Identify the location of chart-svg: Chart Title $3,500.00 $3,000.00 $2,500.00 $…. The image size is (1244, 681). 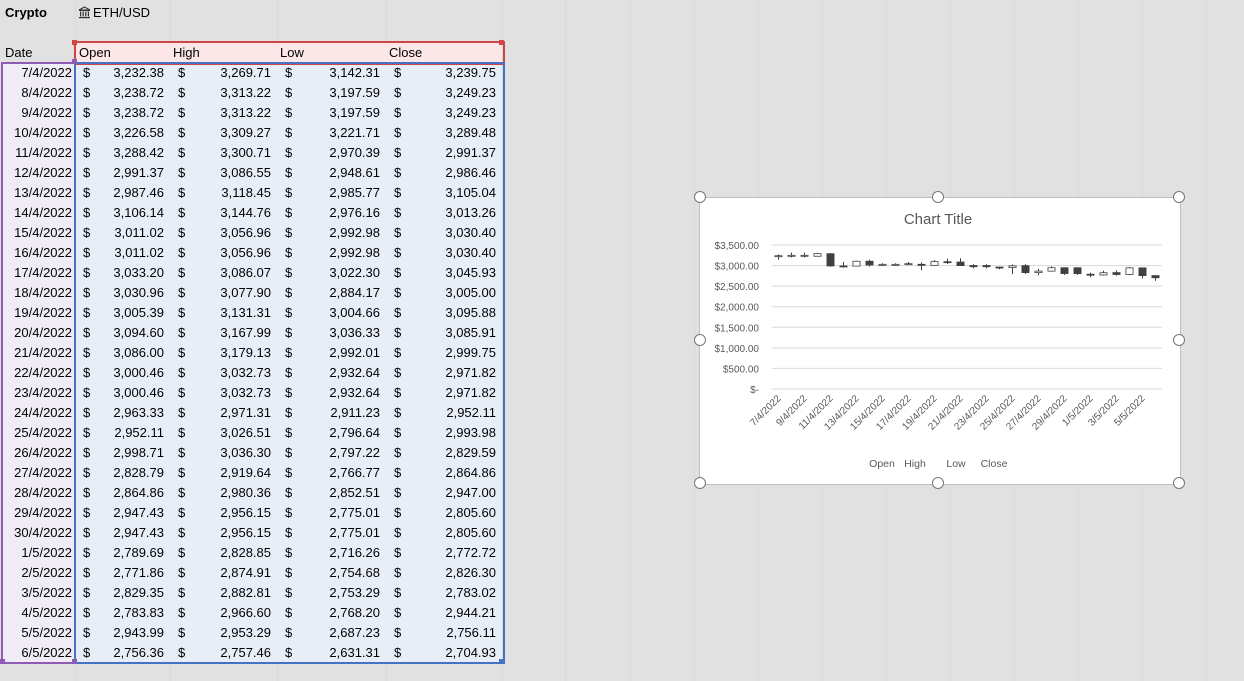
(938, 340).